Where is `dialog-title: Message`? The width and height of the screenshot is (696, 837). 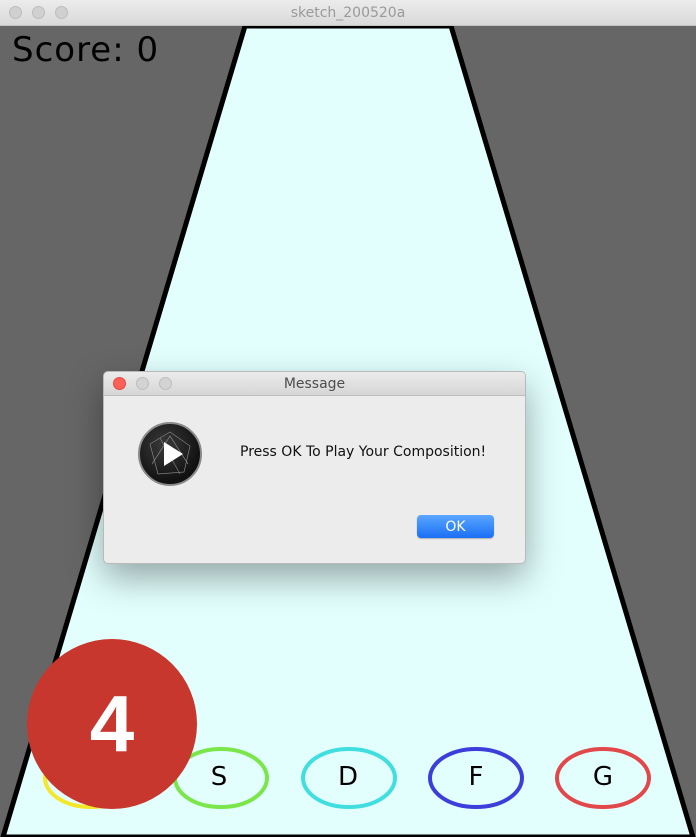
dialog-title: Message is located at coordinates (314, 384).